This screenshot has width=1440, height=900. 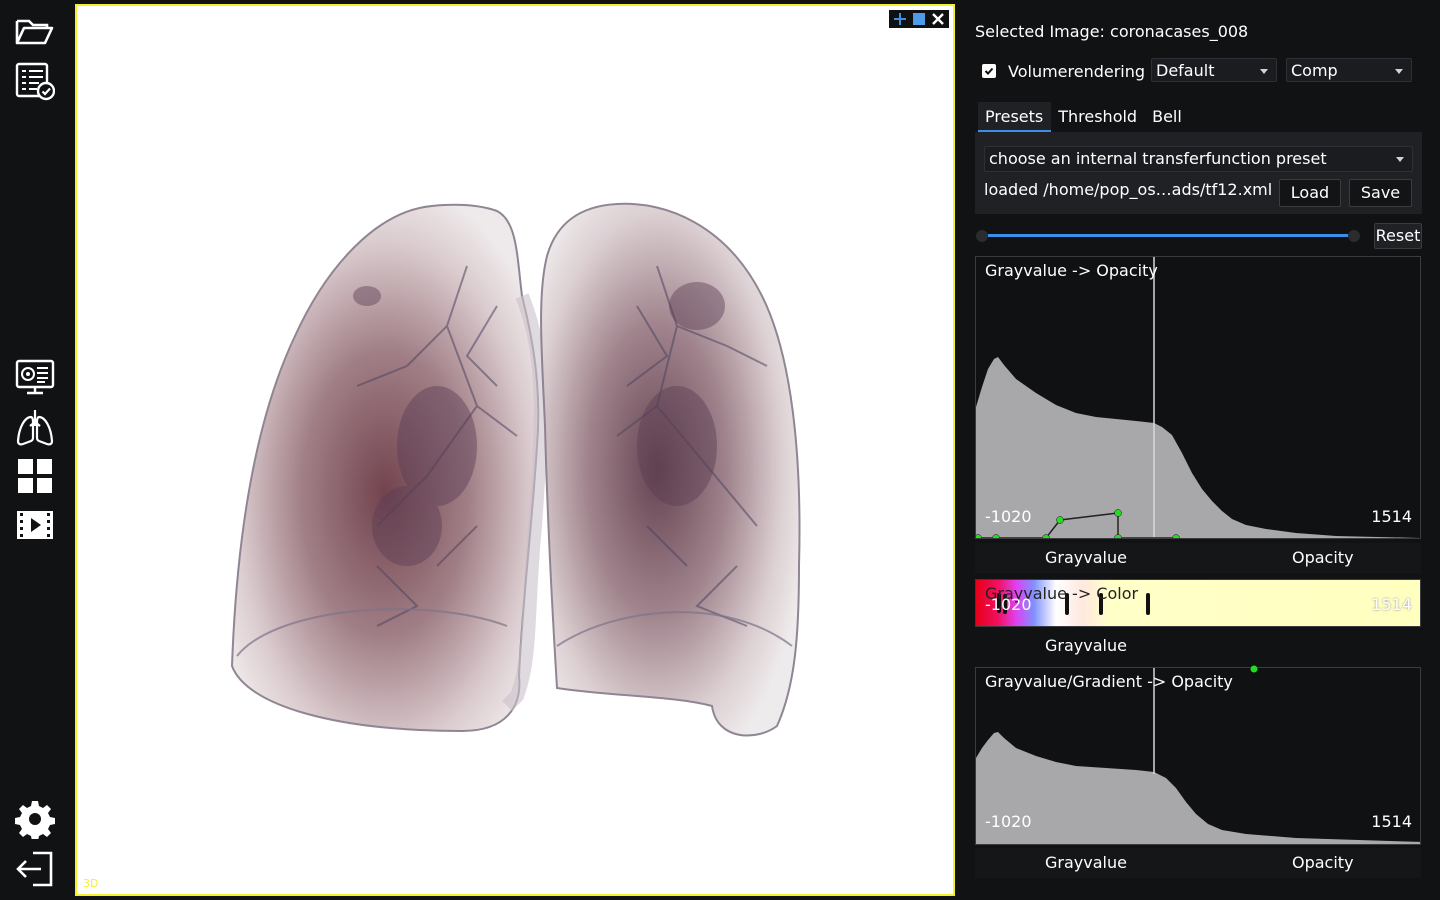 I want to click on gradient-axis-strip: Grayvalue Opacity, so click(x=1198, y=863).